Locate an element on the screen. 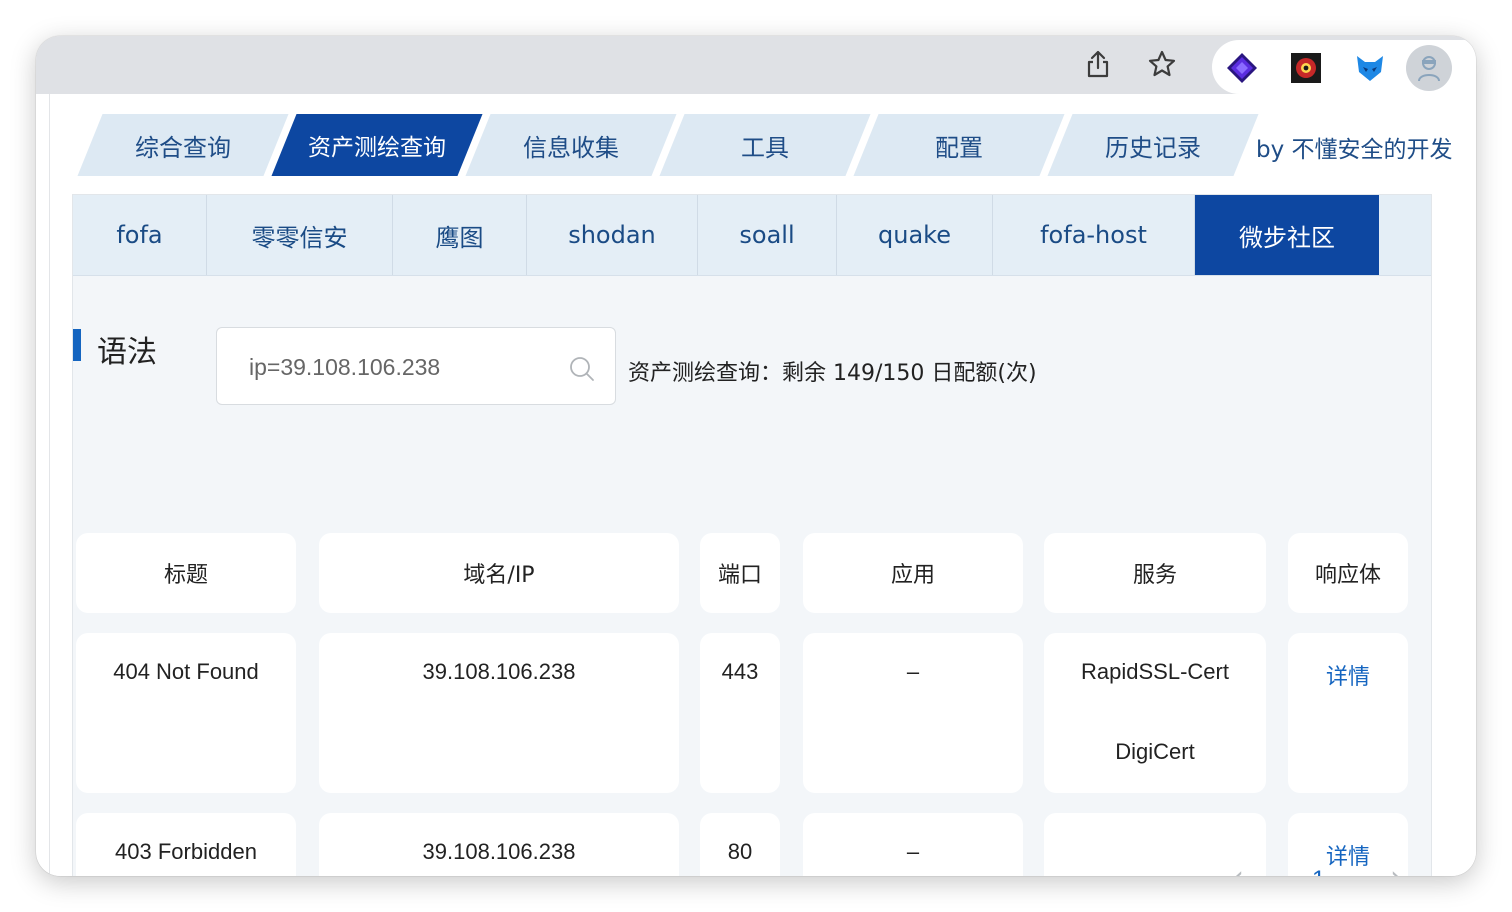 This screenshot has width=1512, height=912. extensions-area is located at coordinates (1344, 67).